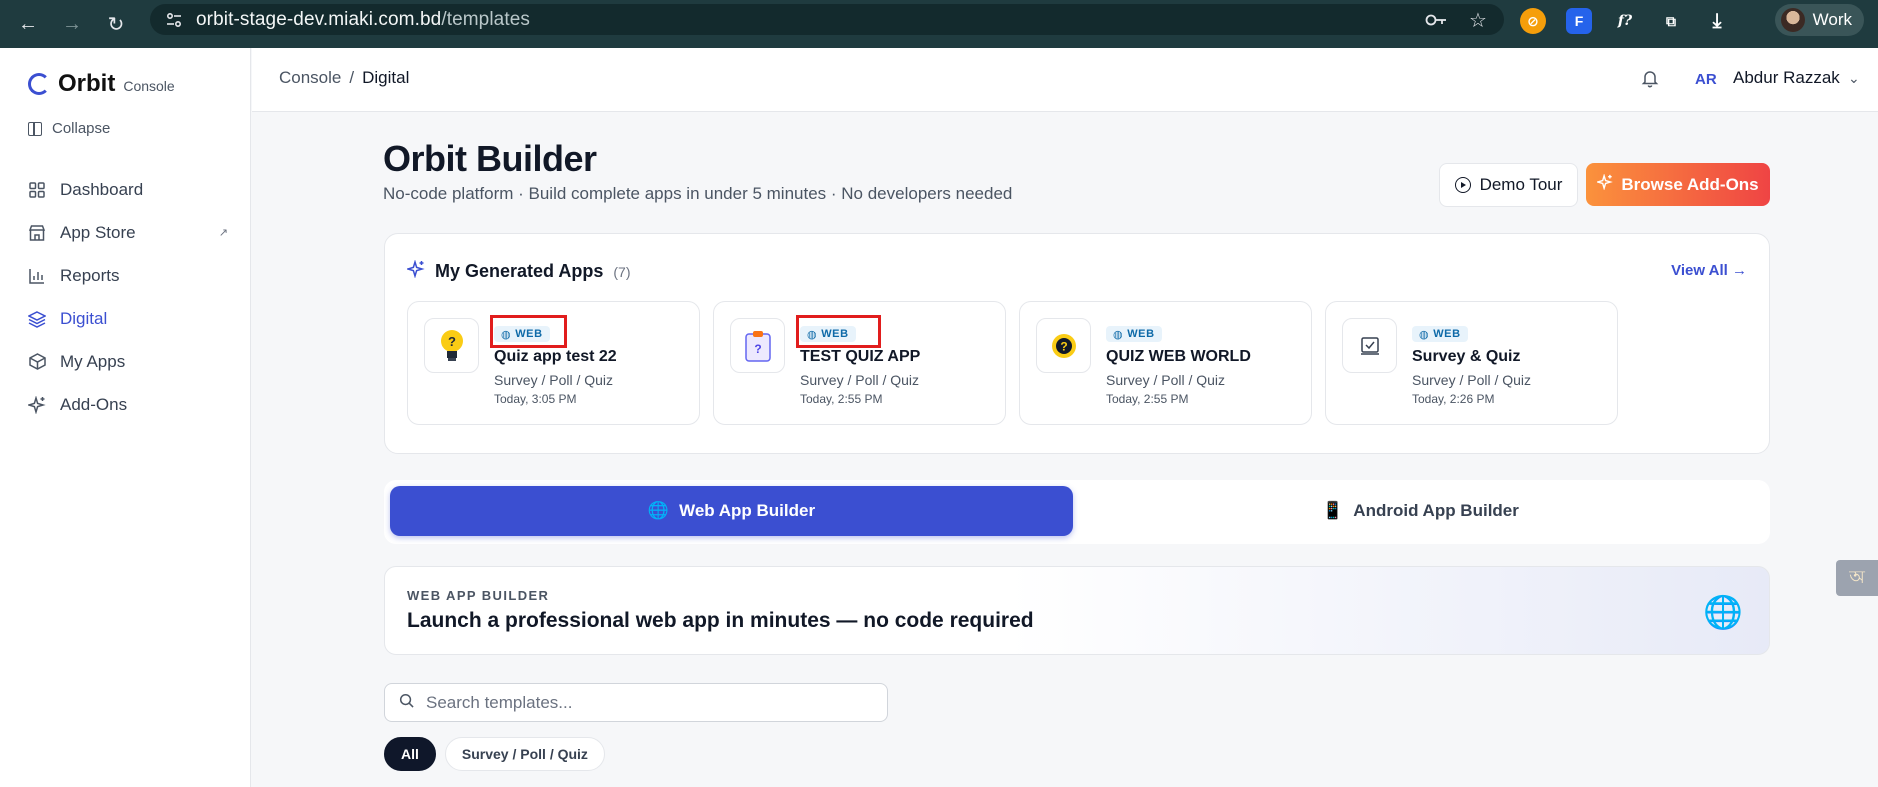 The width and height of the screenshot is (1878, 787). I want to click on check-square-icon, so click(1369, 345).